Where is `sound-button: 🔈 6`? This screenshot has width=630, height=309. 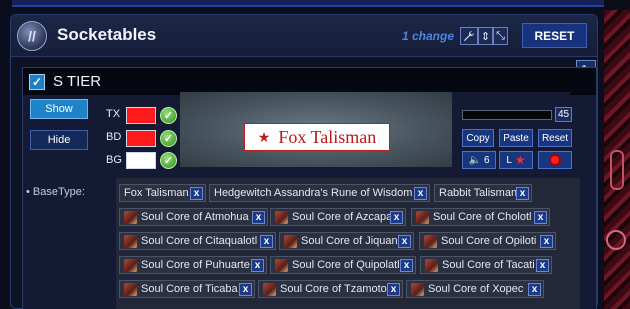 sound-button: 🔈 6 is located at coordinates (479, 160).